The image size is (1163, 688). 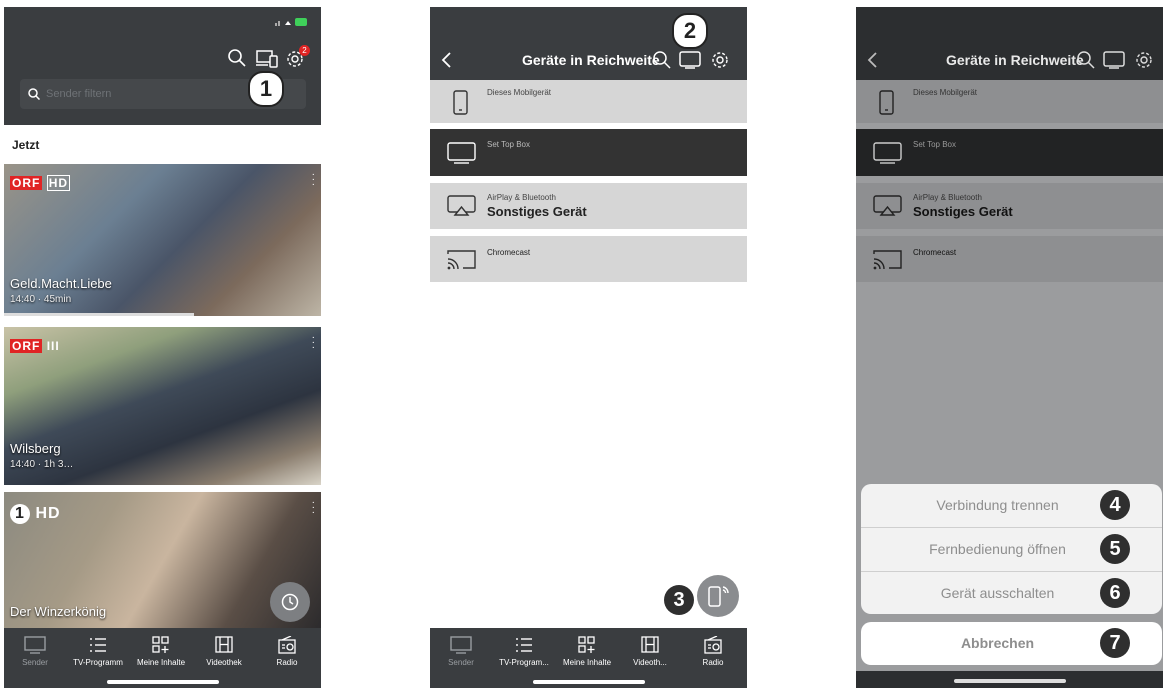 What do you see at coordinates (690, 31) in the screenshot?
I see `callout-2: 2` at bounding box center [690, 31].